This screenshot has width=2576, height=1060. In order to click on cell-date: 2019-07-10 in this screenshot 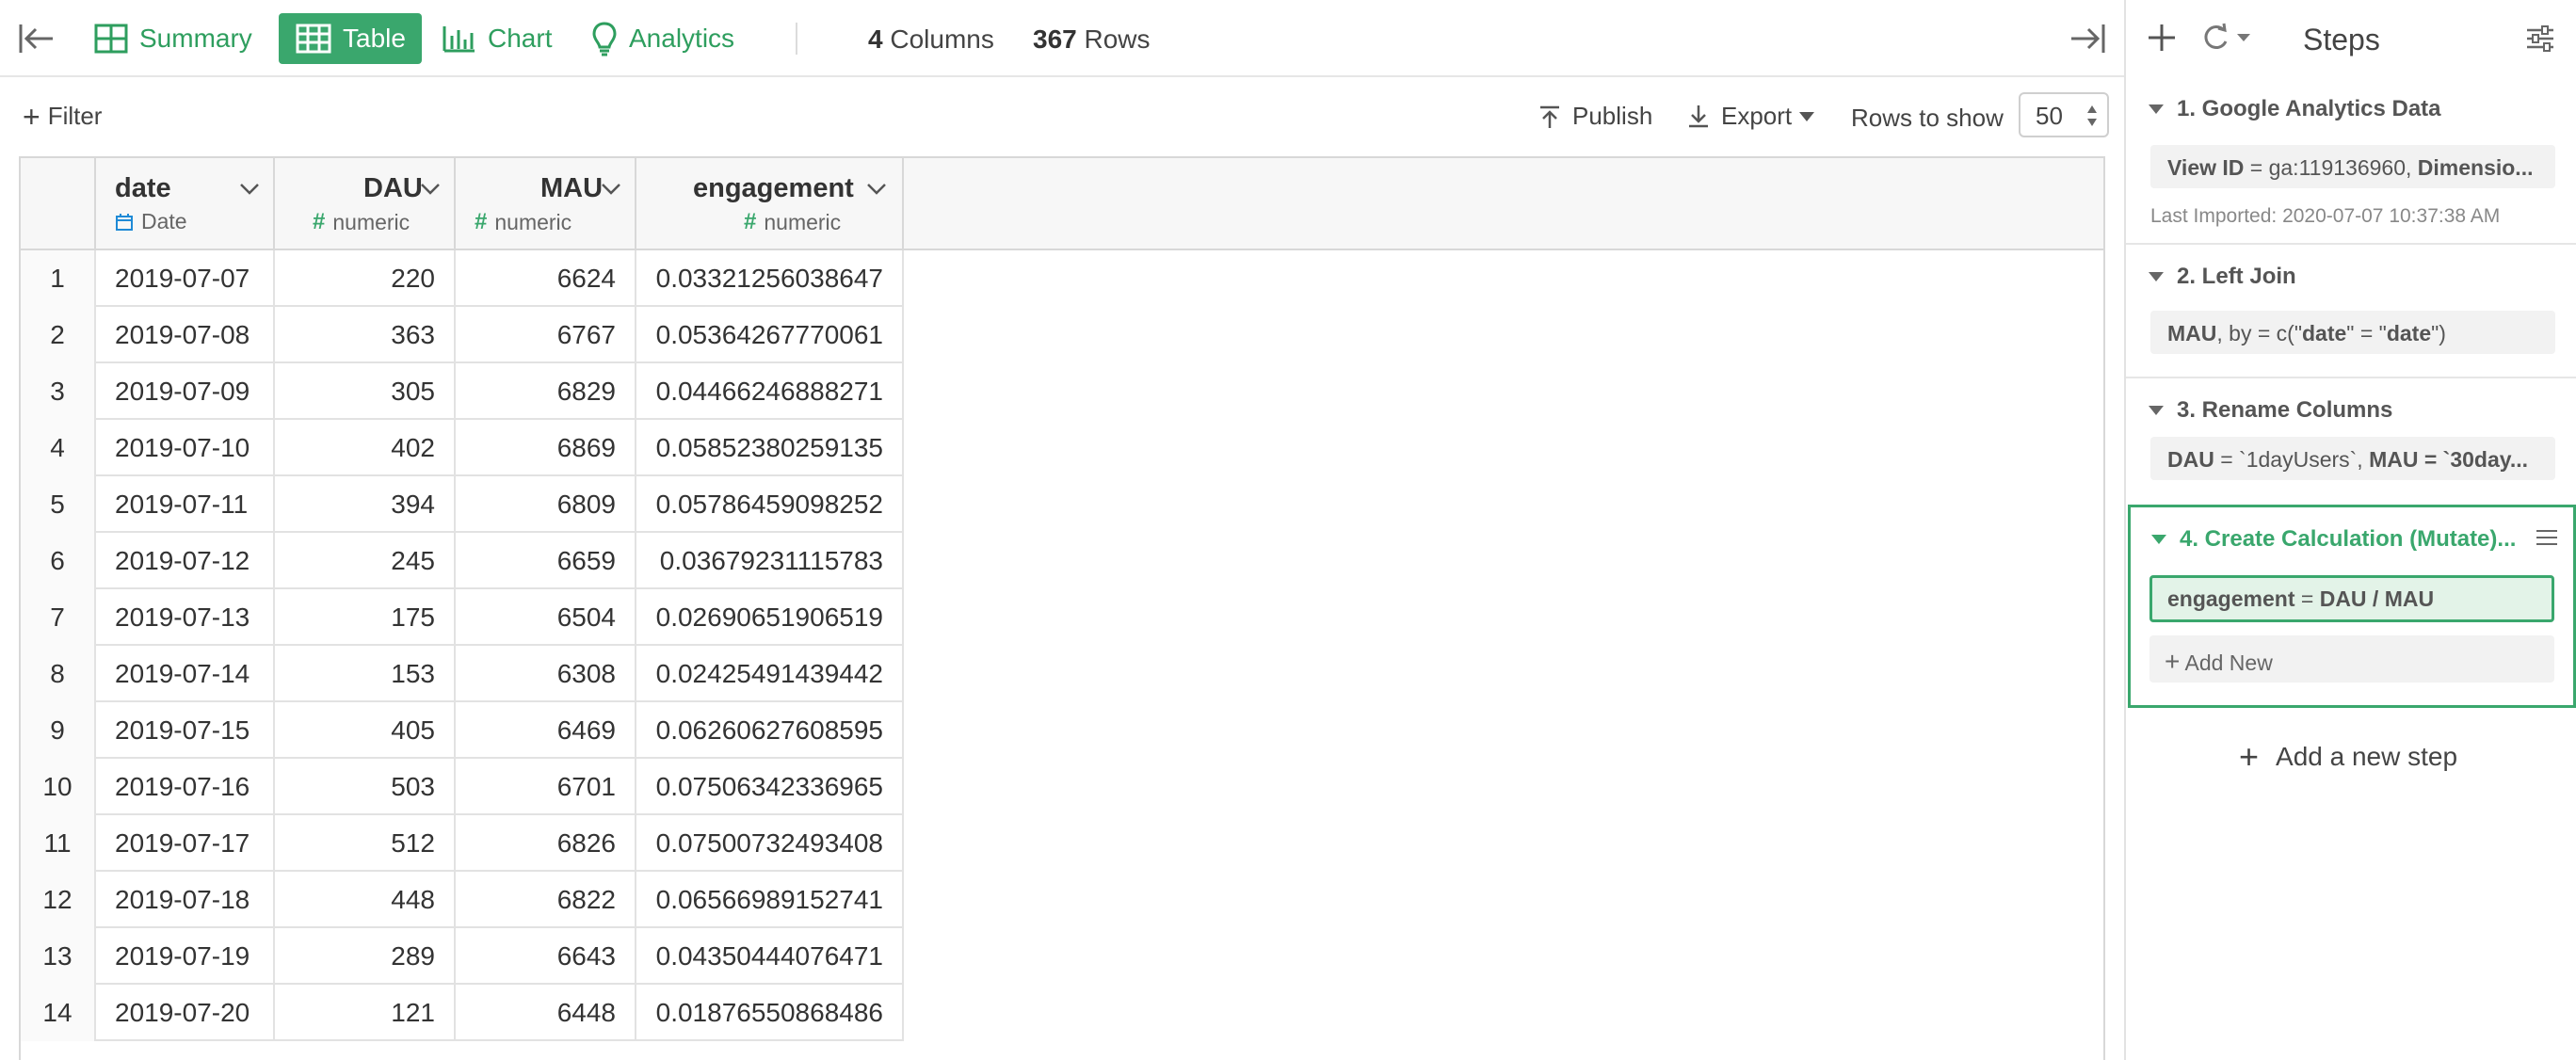, I will do `click(185, 448)`.